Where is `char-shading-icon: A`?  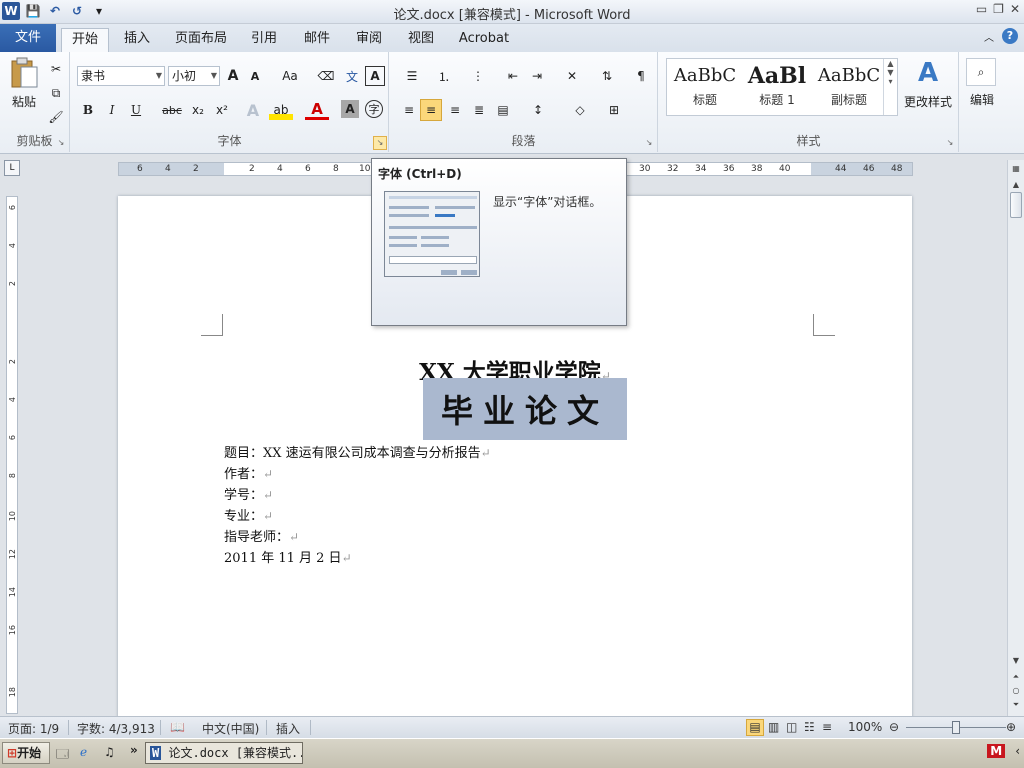
char-shading-icon: A is located at coordinates (350, 109).